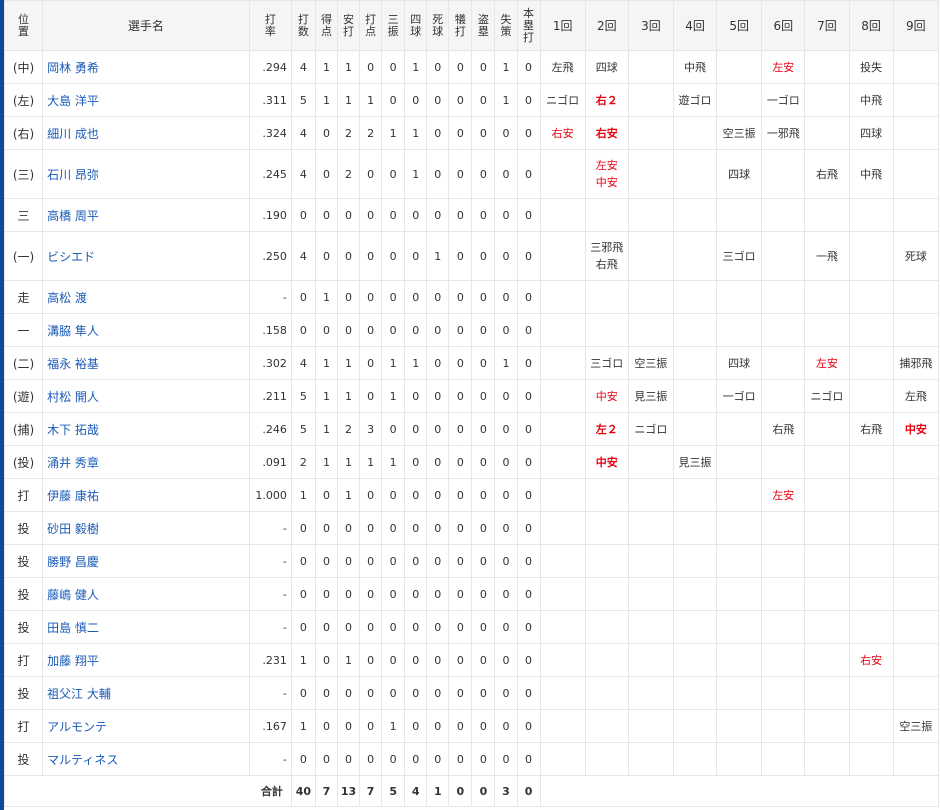  Describe the element at coordinates (471, 561) in the screenshot. I see `player-row: 投勝野 昌慶 -0 0 0 0 0 0 0 0 0 0 0` at that location.